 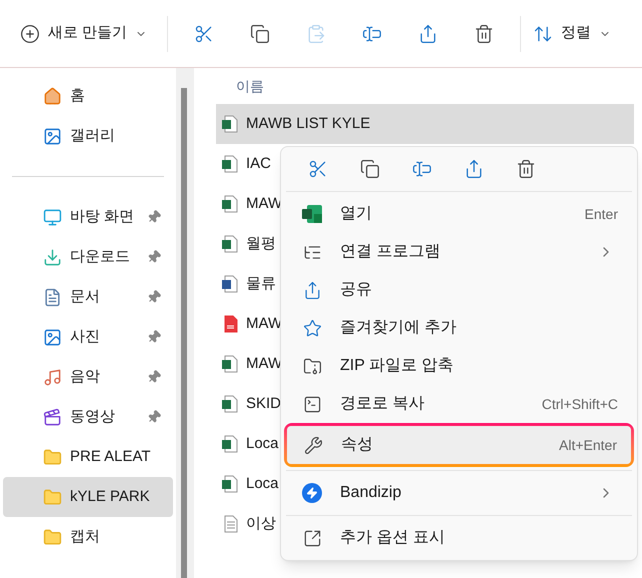 What do you see at coordinates (601, 214) in the screenshot?
I see `shortcut-text: Enter` at bounding box center [601, 214].